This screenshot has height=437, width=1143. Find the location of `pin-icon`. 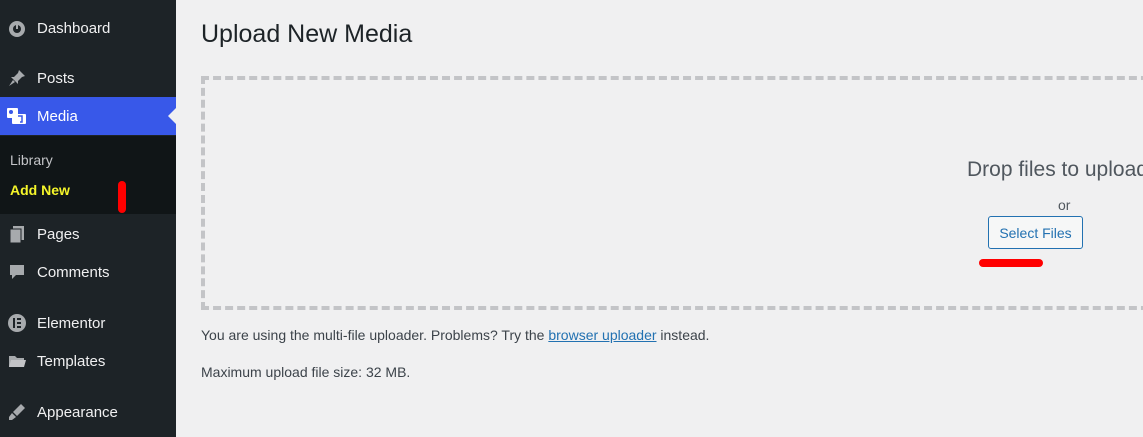

pin-icon is located at coordinates (17, 78).